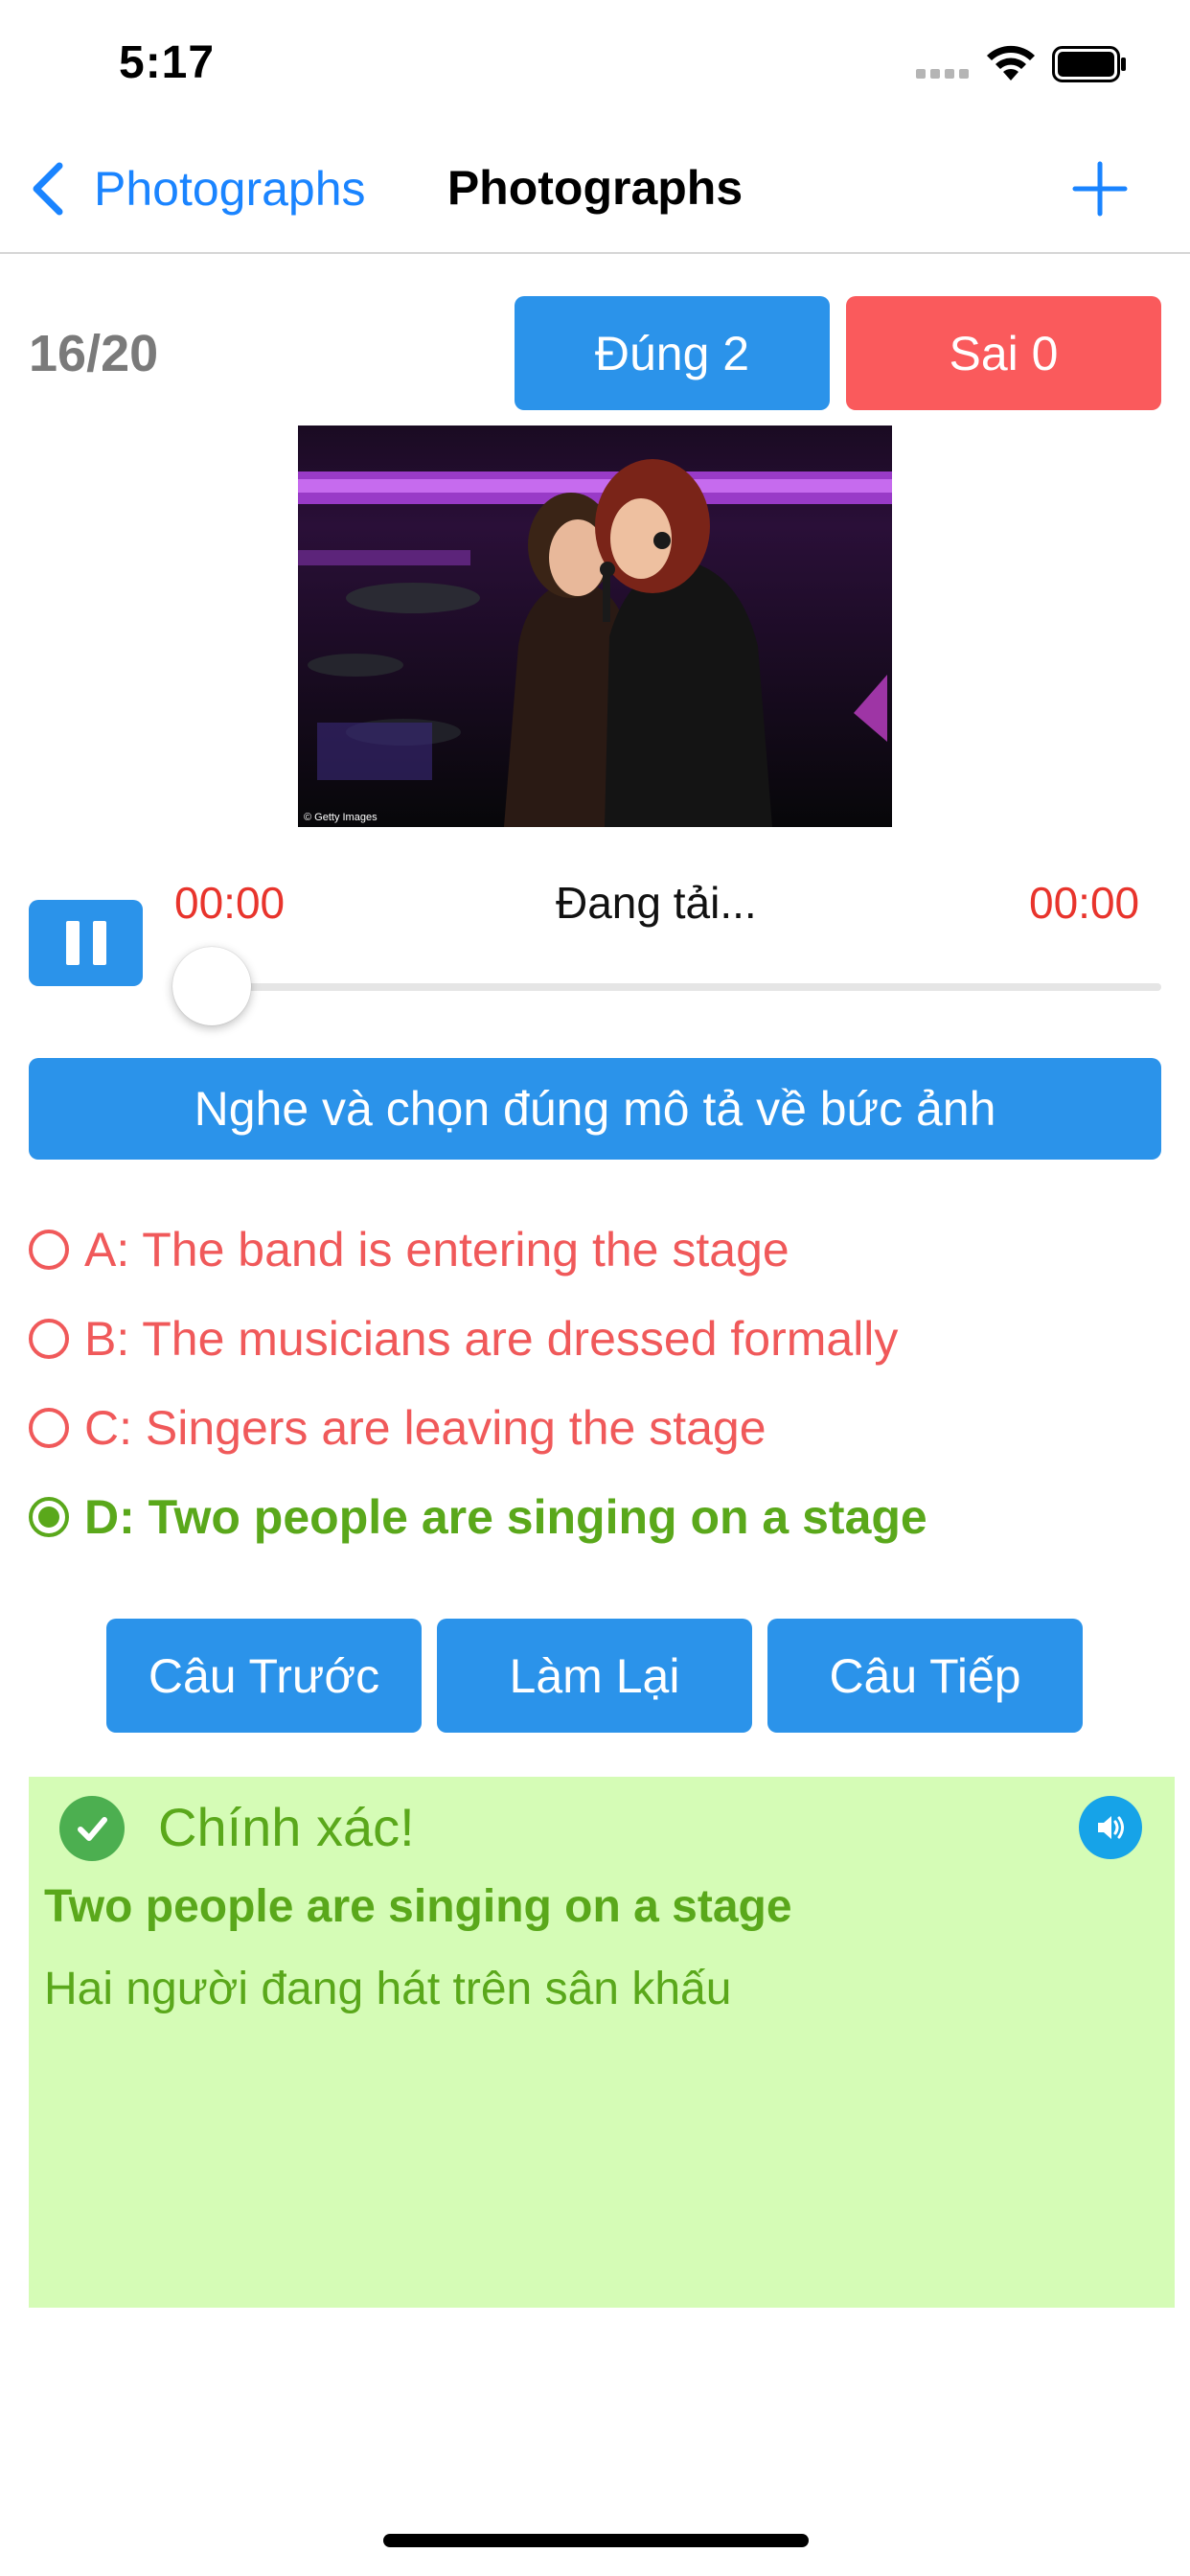 This screenshot has width=1190, height=2576. Describe the element at coordinates (594, 1676) in the screenshot. I see `redo-button: Làm Lại` at that location.